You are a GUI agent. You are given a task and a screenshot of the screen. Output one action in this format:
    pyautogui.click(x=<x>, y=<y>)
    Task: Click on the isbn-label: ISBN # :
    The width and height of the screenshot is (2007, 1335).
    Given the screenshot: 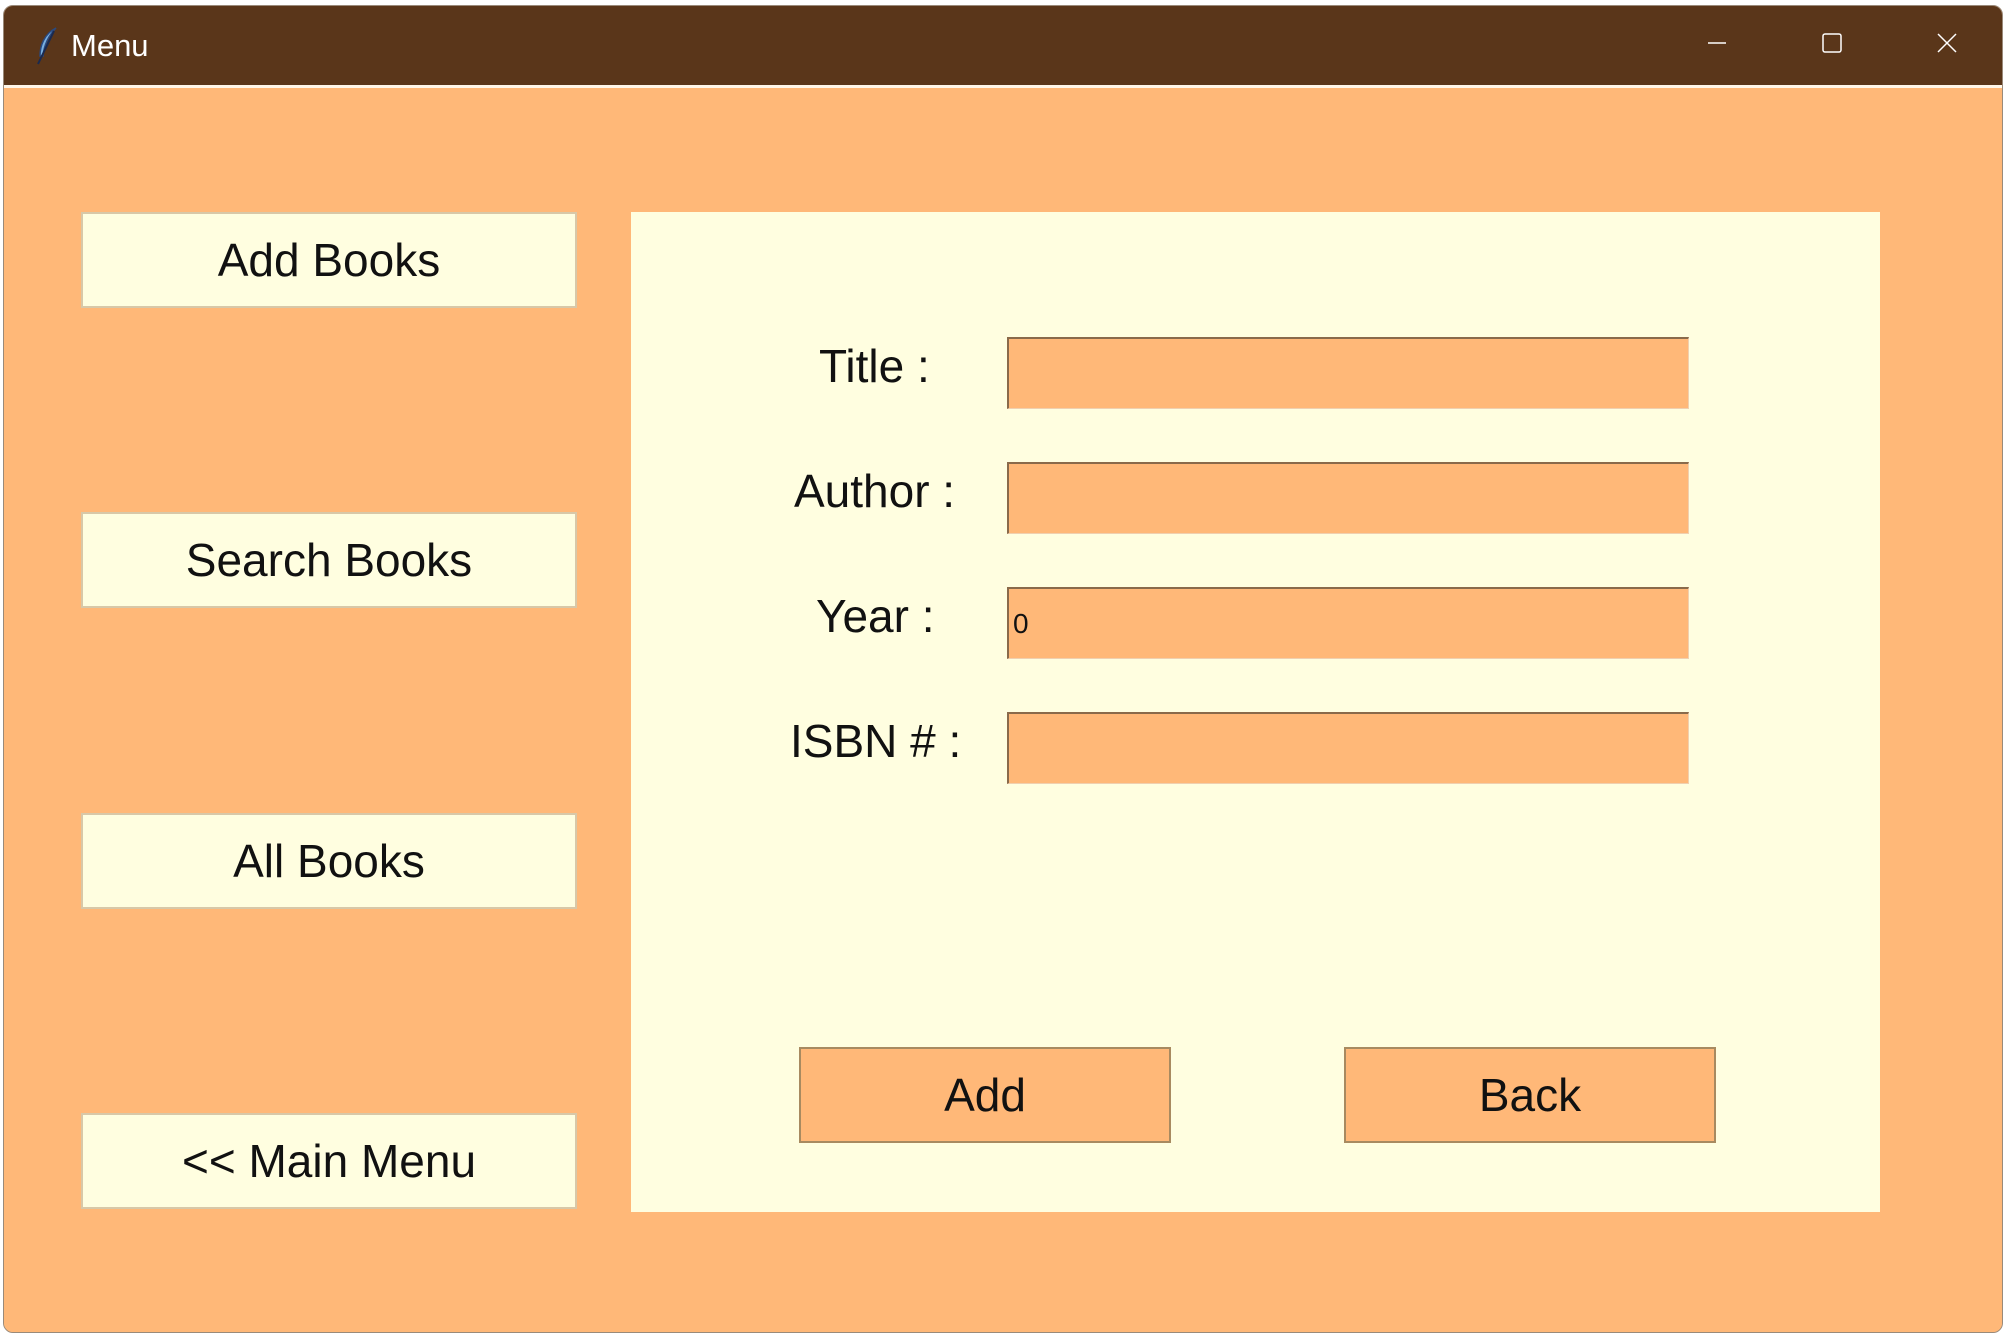 What is the action you would take?
    pyautogui.click(x=876, y=741)
    